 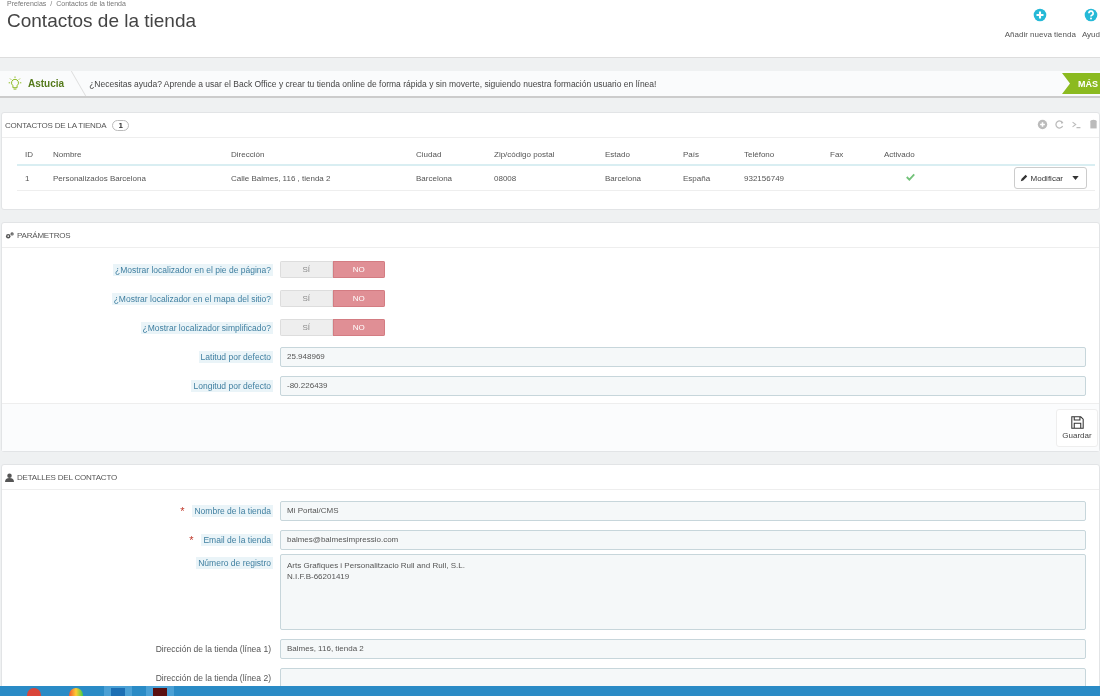 I want to click on page-title: Contactos de la tienda, so click(x=102, y=21).